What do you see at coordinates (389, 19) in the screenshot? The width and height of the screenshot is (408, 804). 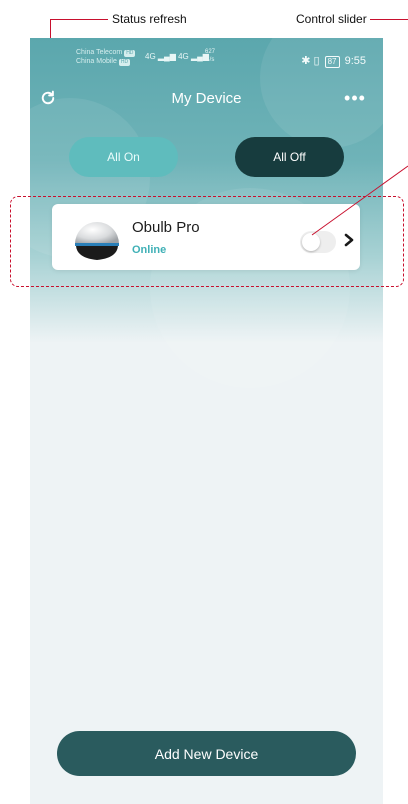 I see `control-slider-leader-h` at bounding box center [389, 19].